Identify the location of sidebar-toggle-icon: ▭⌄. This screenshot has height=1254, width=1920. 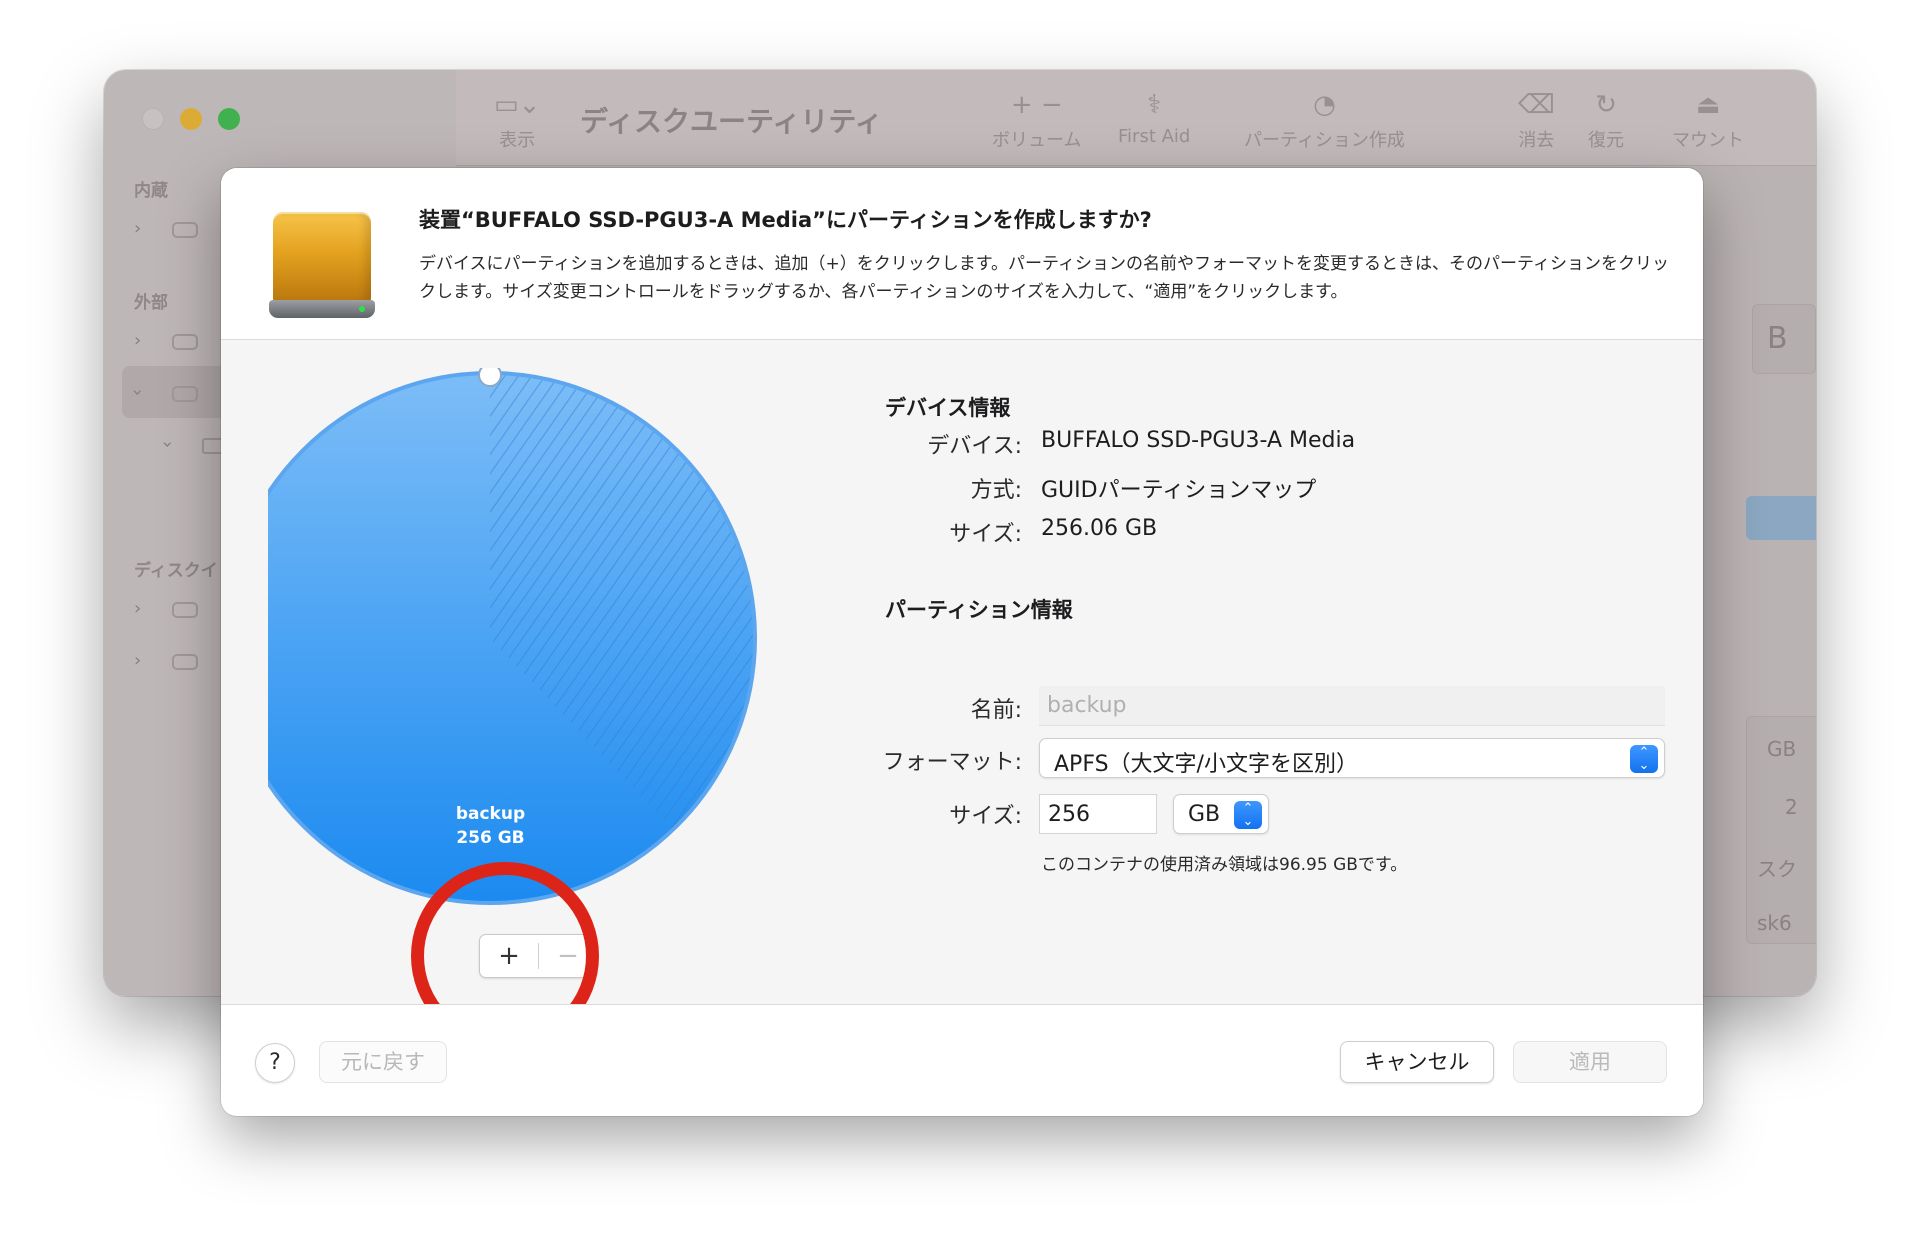
(517, 105).